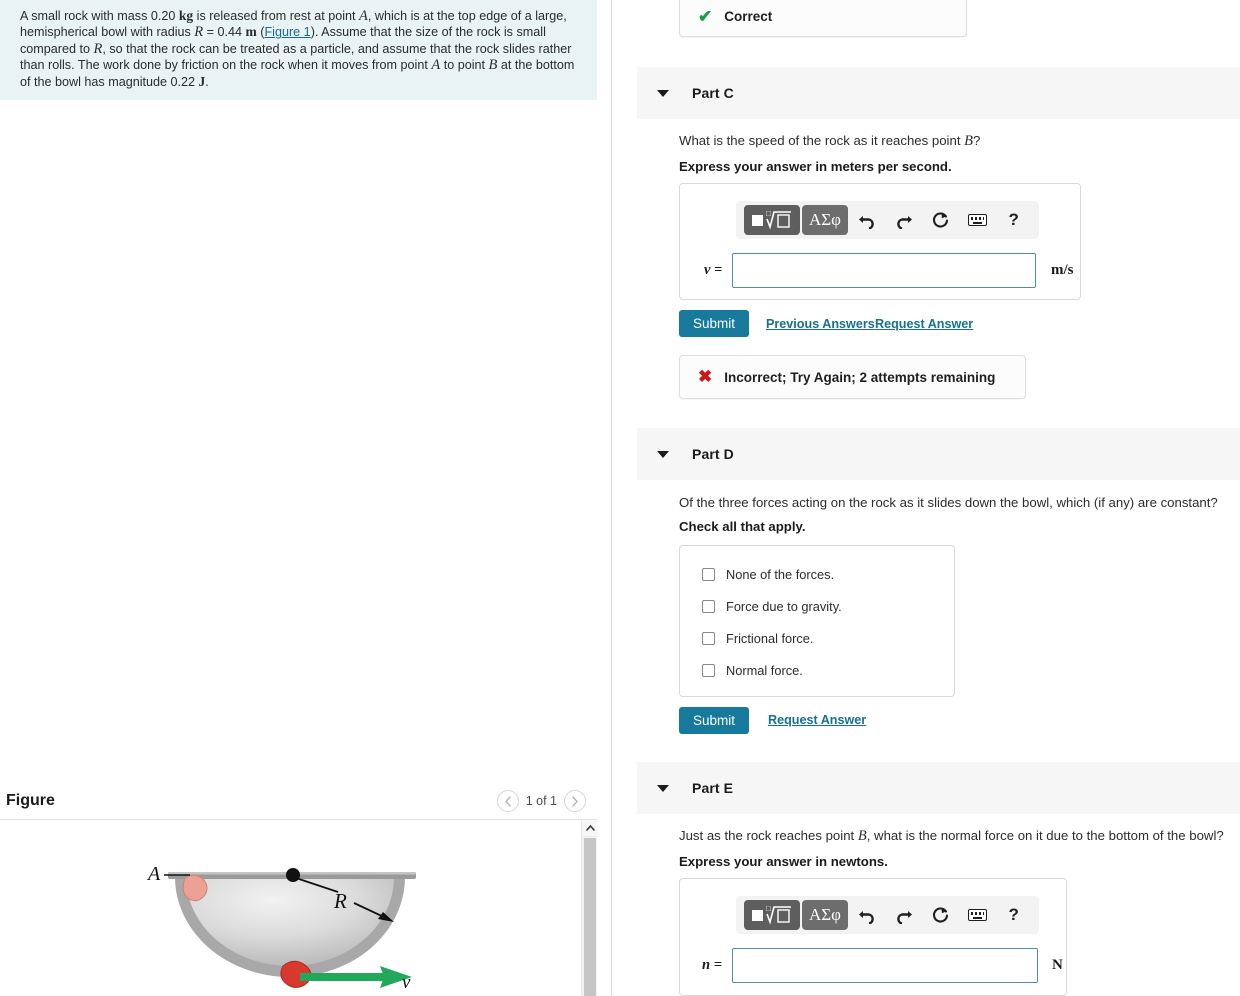  I want to click on figure-counter: 1 of 1, so click(541, 801).